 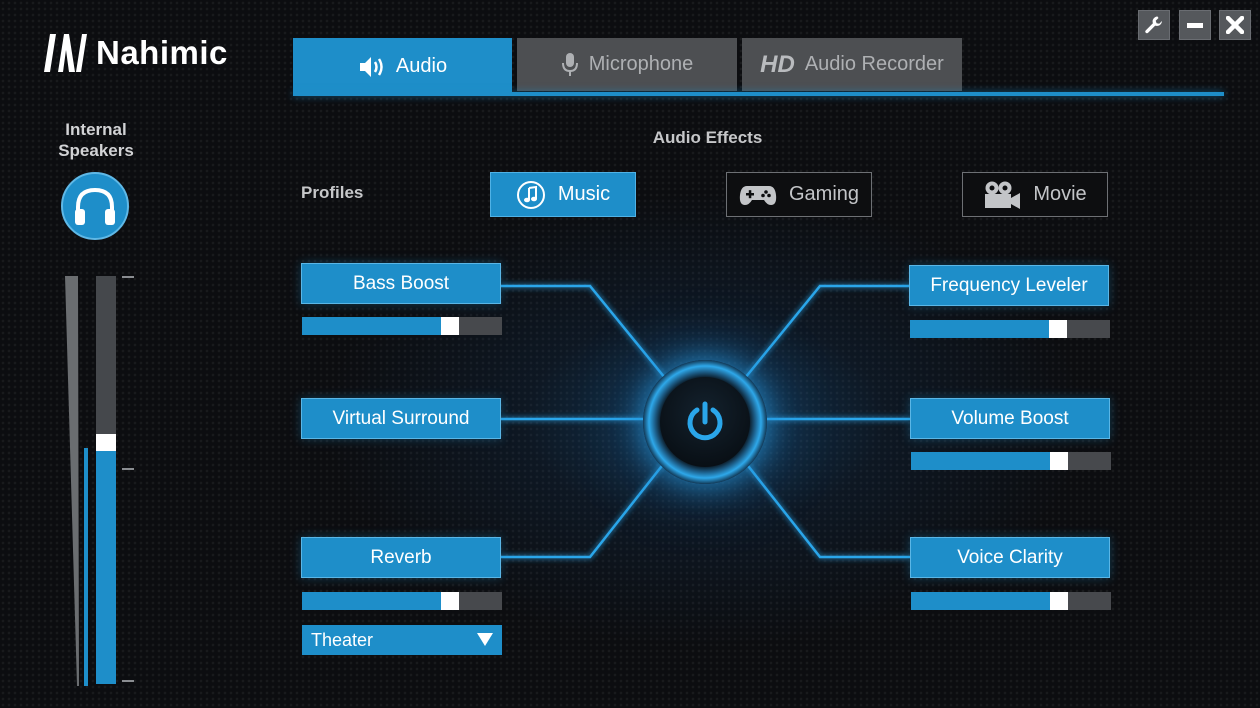 I want to click on volume-boost-label: Volume Boost, so click(x=1010, y=418).